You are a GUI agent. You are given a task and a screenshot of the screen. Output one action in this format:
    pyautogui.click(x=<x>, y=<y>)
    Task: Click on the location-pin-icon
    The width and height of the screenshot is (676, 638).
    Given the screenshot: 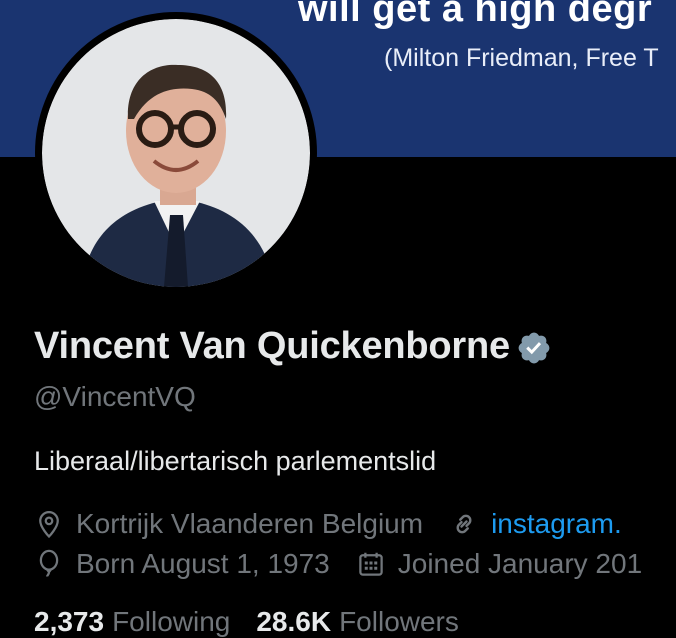 What is the action you would take?
    pyautogui.click(x=49, y=525)
    